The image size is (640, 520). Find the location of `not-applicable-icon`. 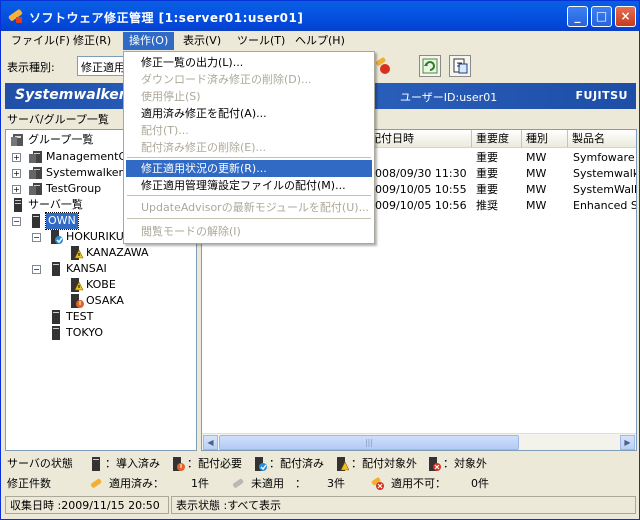

not-applicable-icon is located at coordinates (377, 483).